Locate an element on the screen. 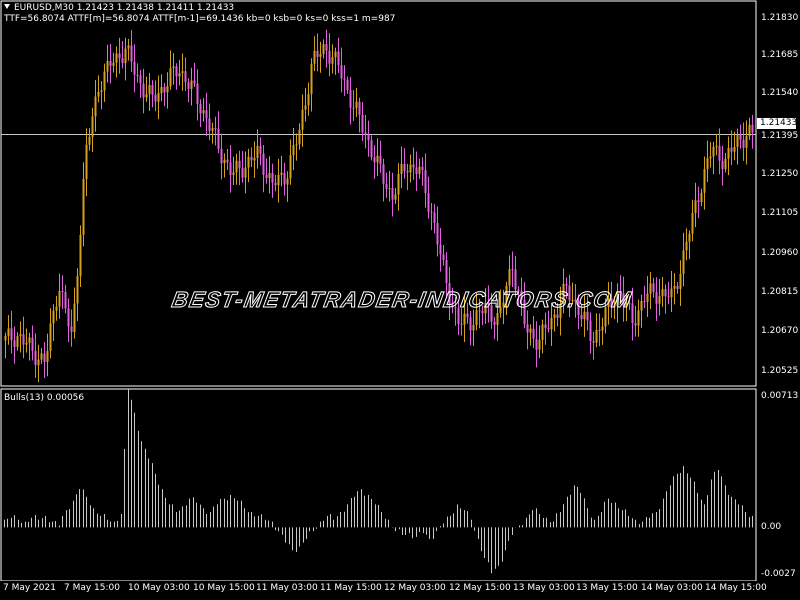  watermark-text: BEST-METATRADER-INDICATORS.COM is located at coordinates (402, 299).